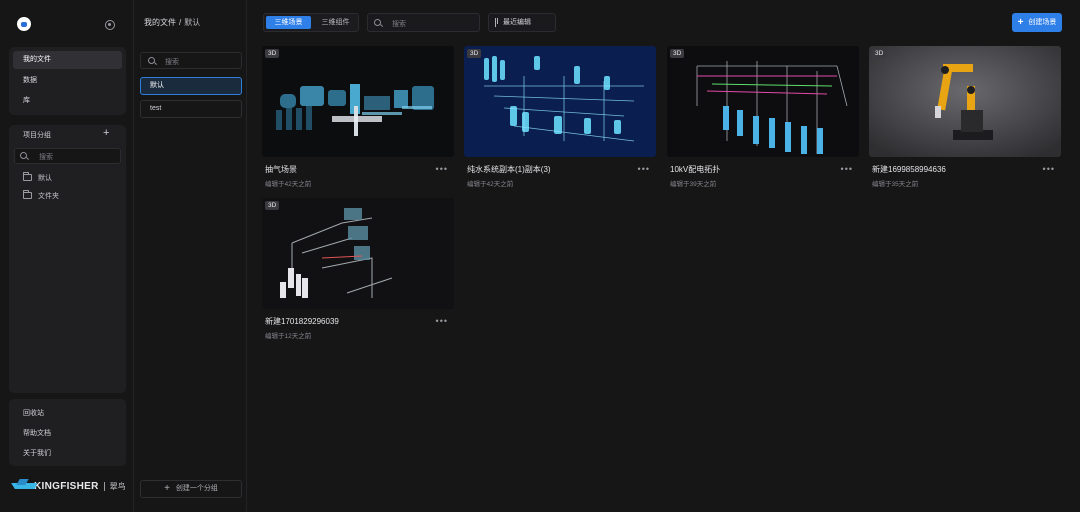 The image size is (1080, 512). I want to click on scene-search-placeholder: 搜索, so click(399, 24).